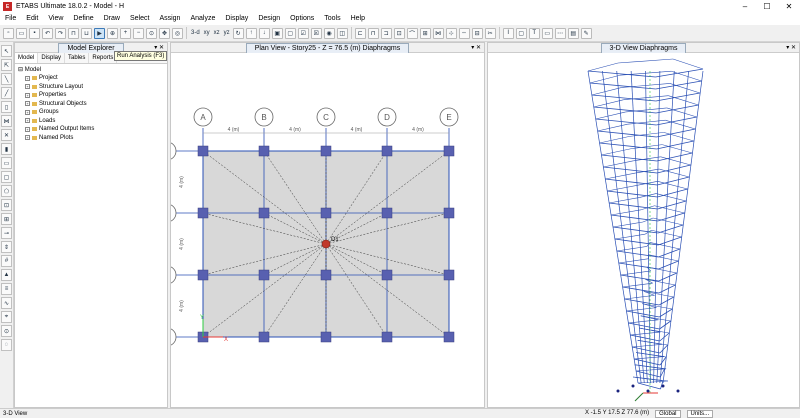  What do you see at coordinates (32, 19) in the screenshot?
I see `menu-edit: Edit` at bounding box center [32, 19].